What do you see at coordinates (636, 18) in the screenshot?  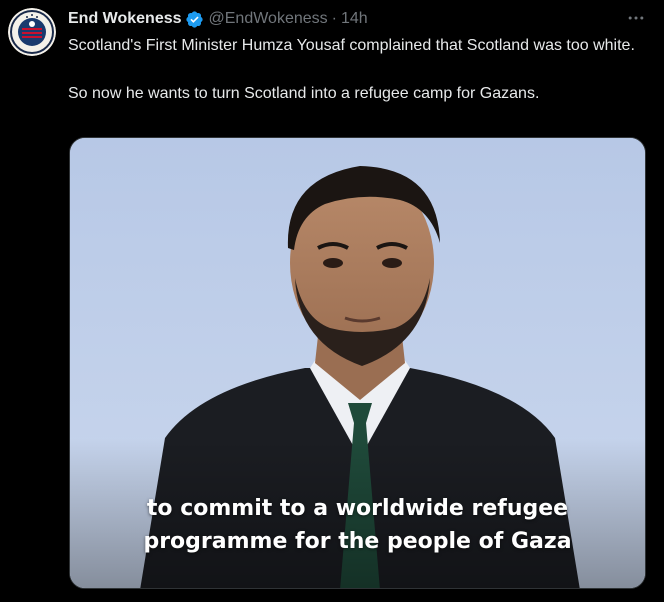 I see `more-options-icon` at bounding box center [636, 18].